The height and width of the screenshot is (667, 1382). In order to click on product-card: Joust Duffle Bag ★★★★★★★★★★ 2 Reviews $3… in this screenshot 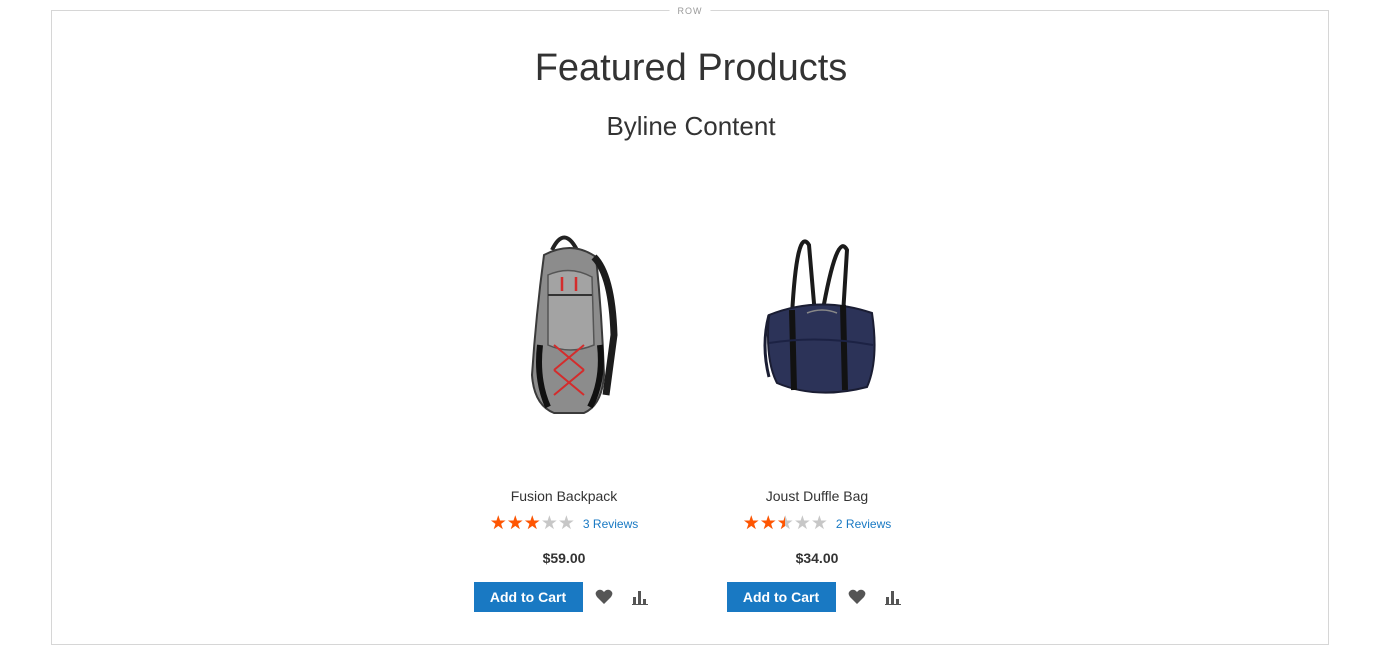, I will do `click(817, 403)`.